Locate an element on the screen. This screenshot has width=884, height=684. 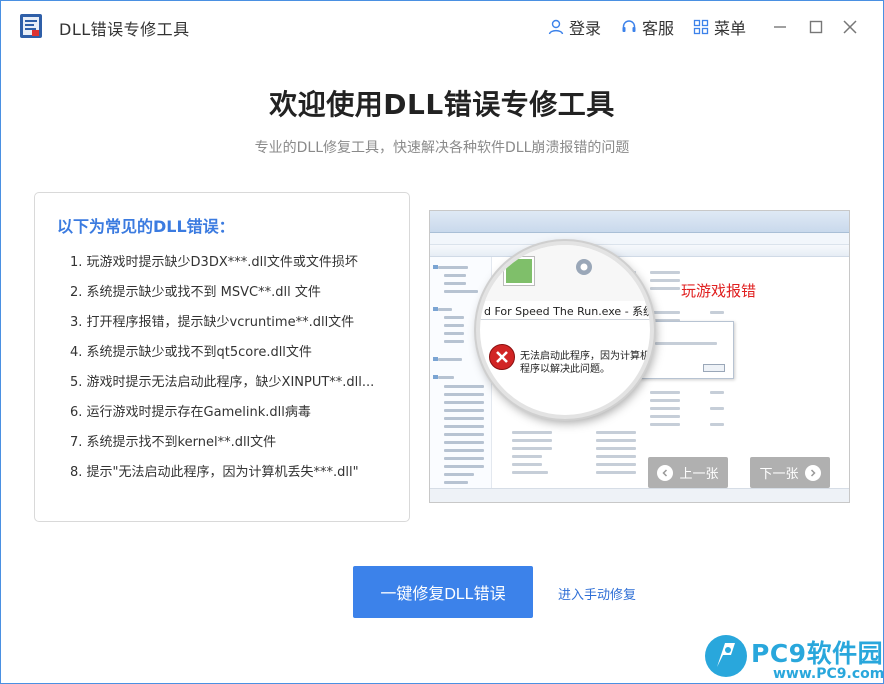
app-title: DLL错误专修工具 is located at coordinates (124, 29).